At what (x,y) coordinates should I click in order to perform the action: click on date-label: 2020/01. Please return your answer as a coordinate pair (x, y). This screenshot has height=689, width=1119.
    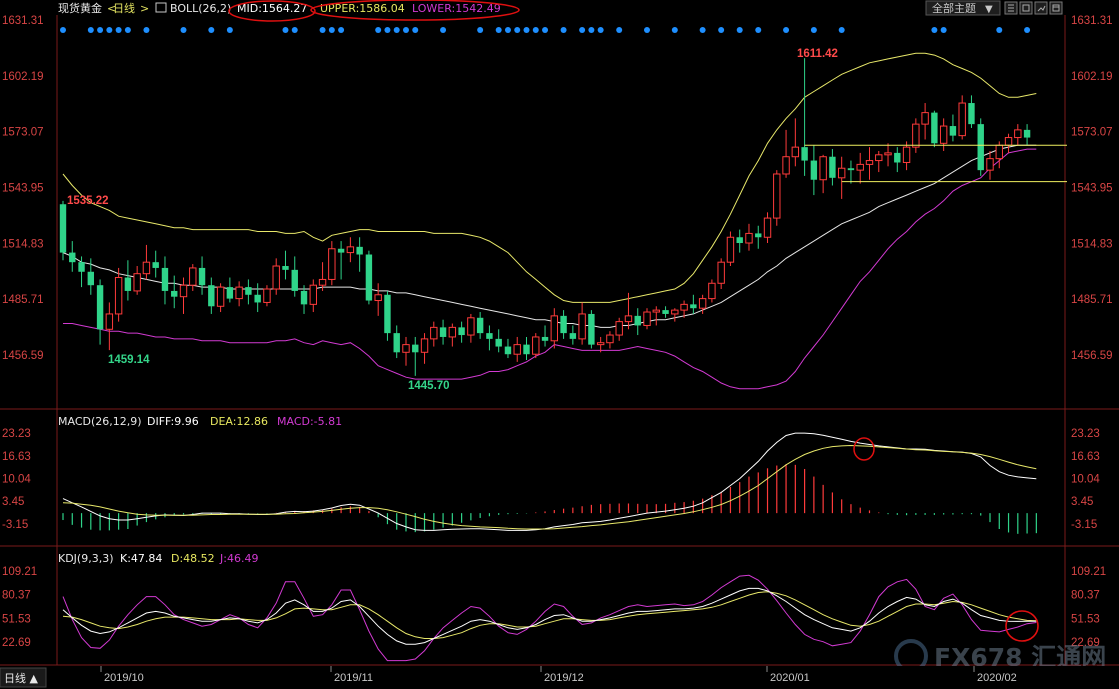
    Looking at the image, I should click on (790, 678).